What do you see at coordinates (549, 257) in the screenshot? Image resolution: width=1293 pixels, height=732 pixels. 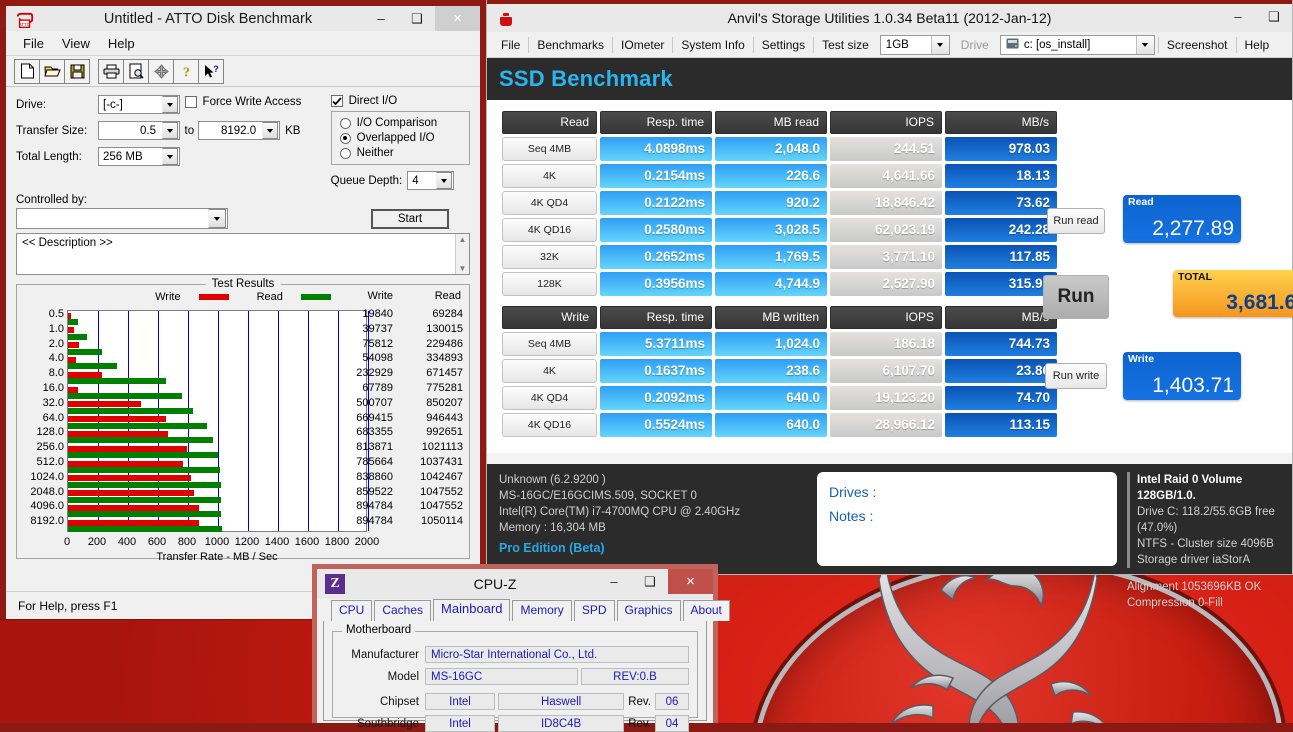 I see `read-row-label: 32K` at bounding box center [549, 257].